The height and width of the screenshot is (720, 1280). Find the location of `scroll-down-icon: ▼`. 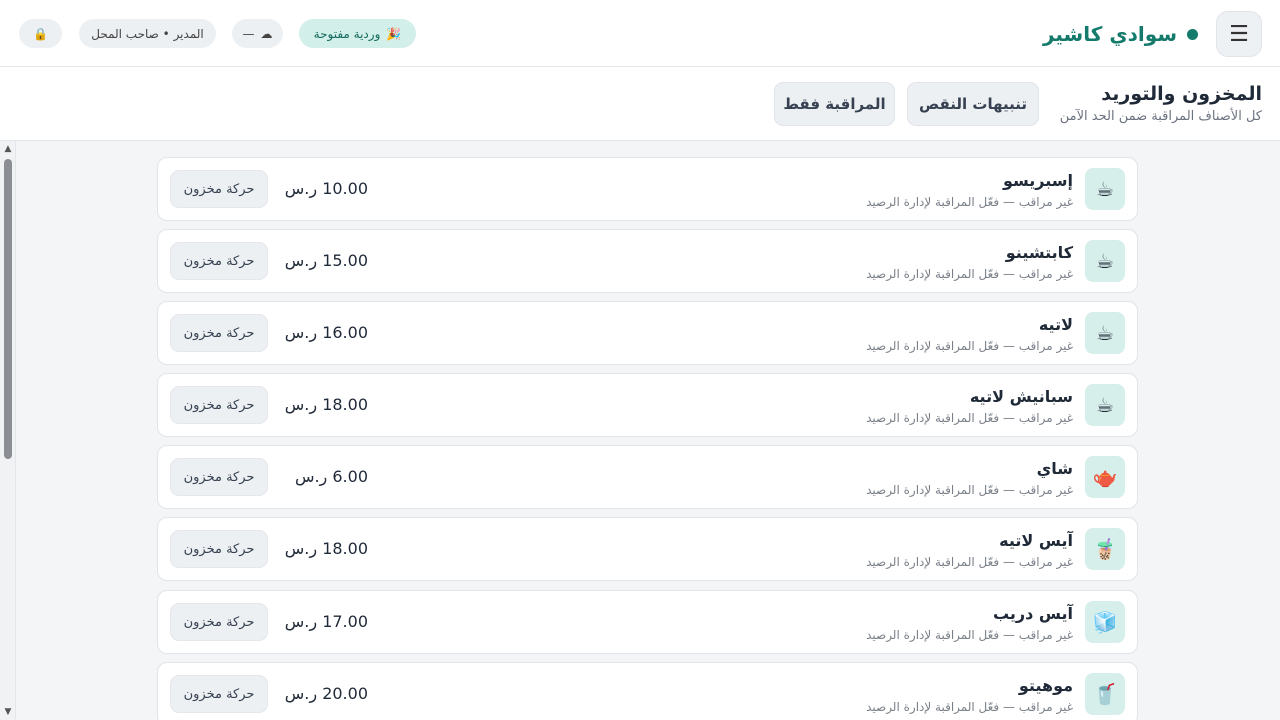

scroll-down-icon: ▼ is located at coordinates (8, 712).